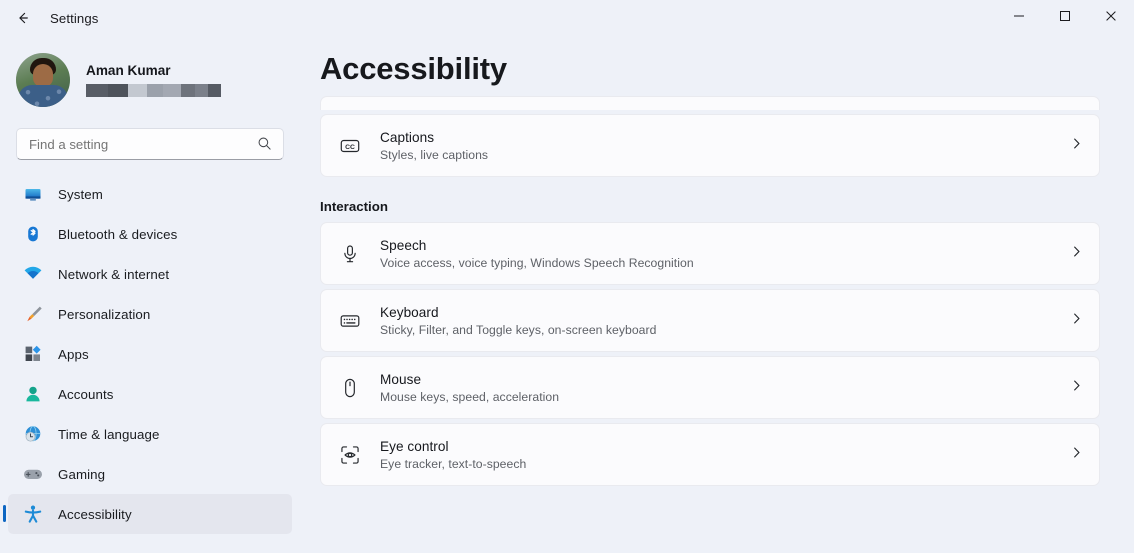 The width and height of the screenshot is (1134, 553). What do you see at coordinates (453, 455) in the screenshot?
I see `card-text: Eye control Eye tracker, text-to-speech` at bounding box center [453, 455].